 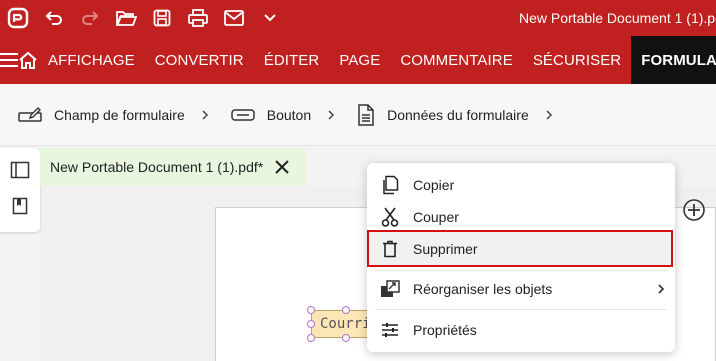 I want to click on title-bar: New Portable Document 1 (1).pdf, so click(x=358, y=18).